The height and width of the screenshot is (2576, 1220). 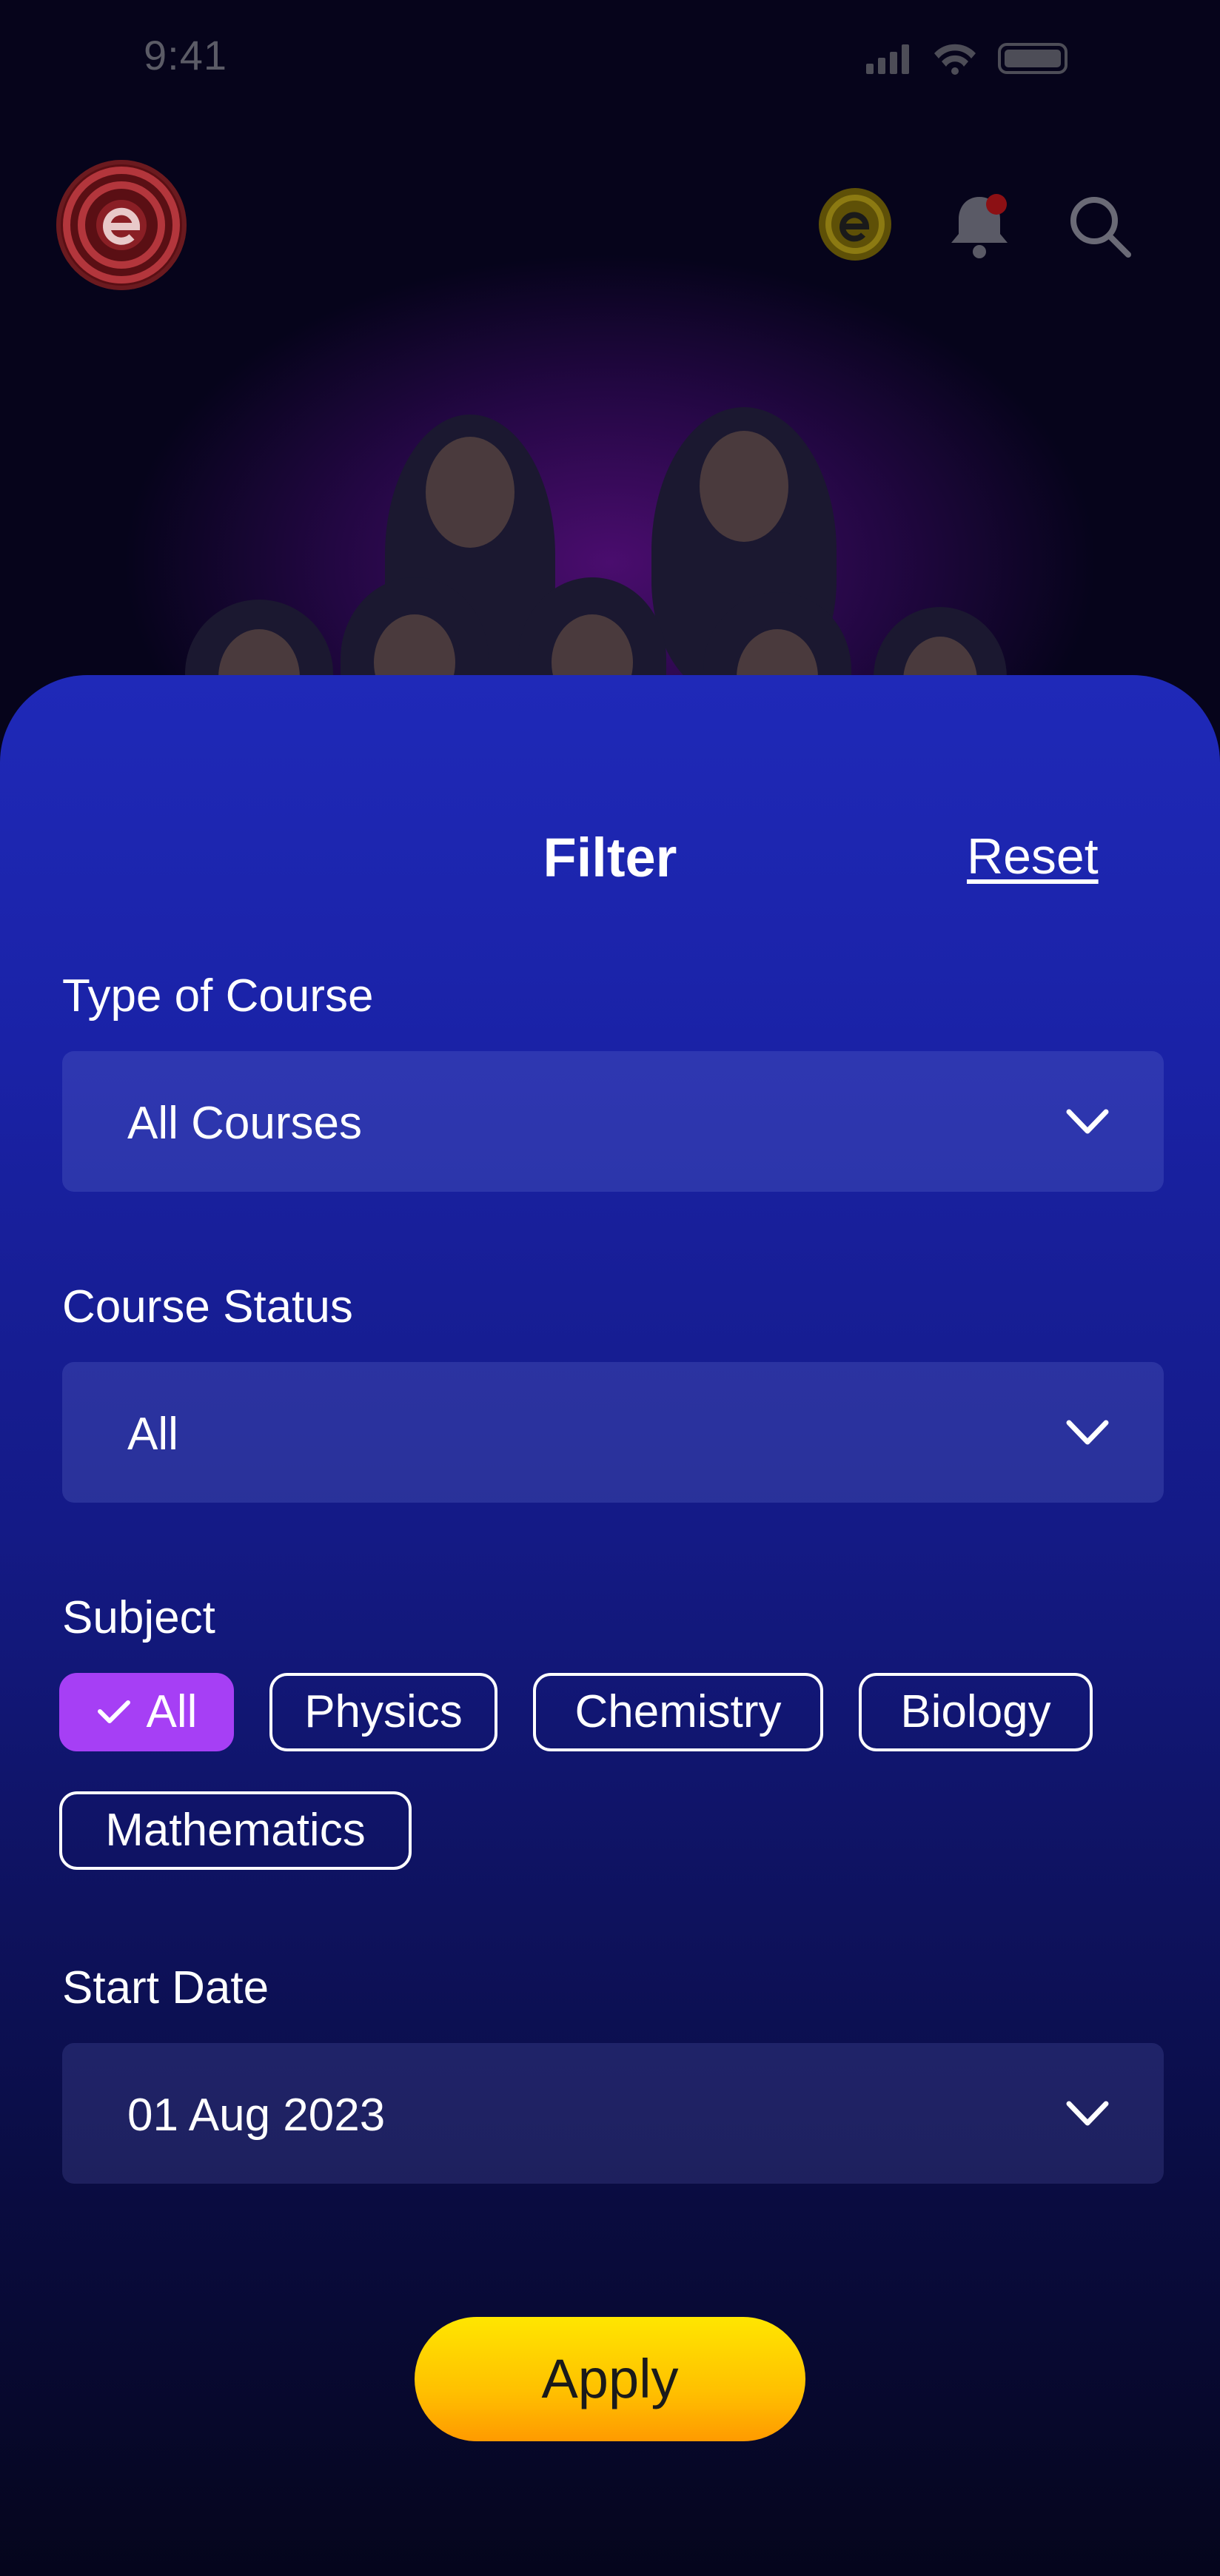 I want to click on status-icons, so click(x=967, y=59).